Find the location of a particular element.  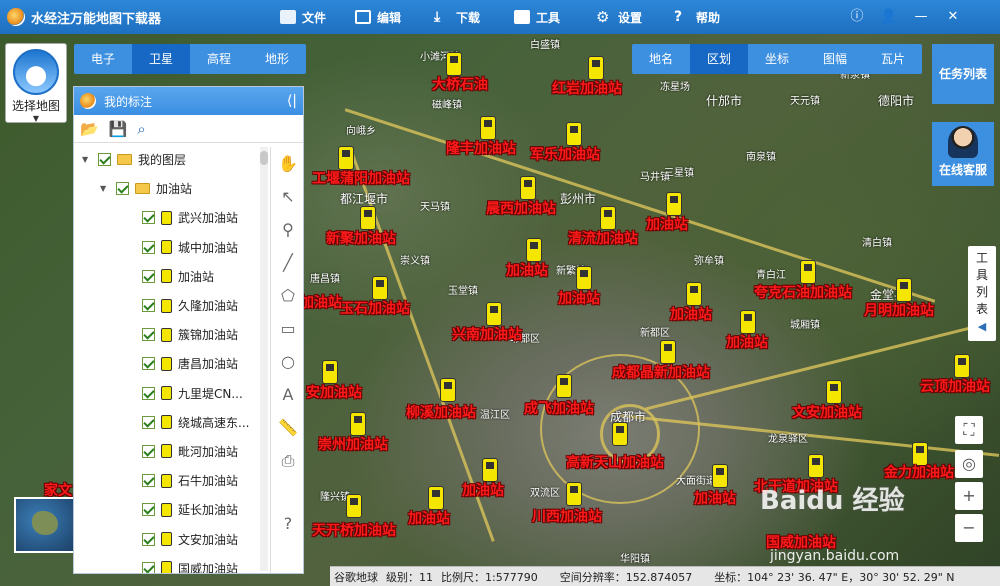

menu-file: 文件 is located at coordinates (303, 17).